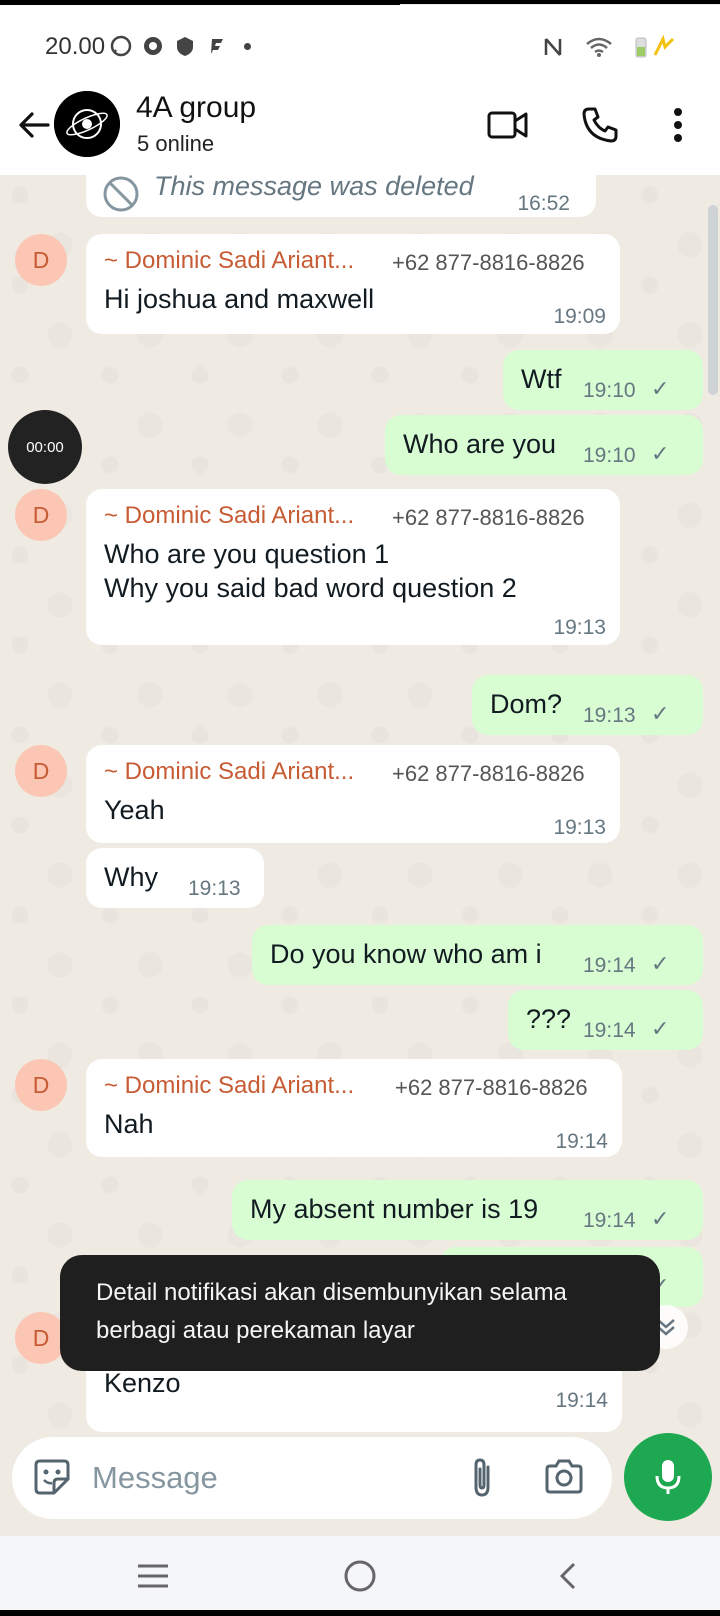 The image size is (720, 1616). I want to click on scrollbar-thumb, so click(713, 300).